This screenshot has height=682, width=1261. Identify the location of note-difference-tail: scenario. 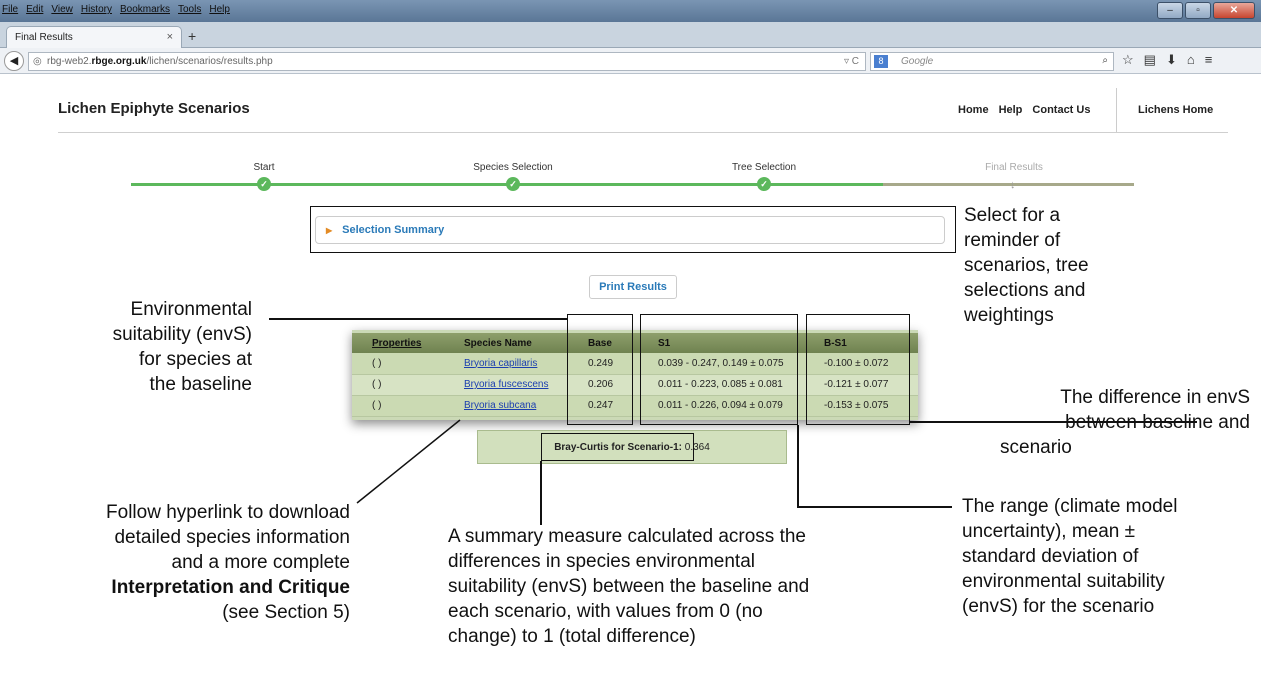
(1036, 447).